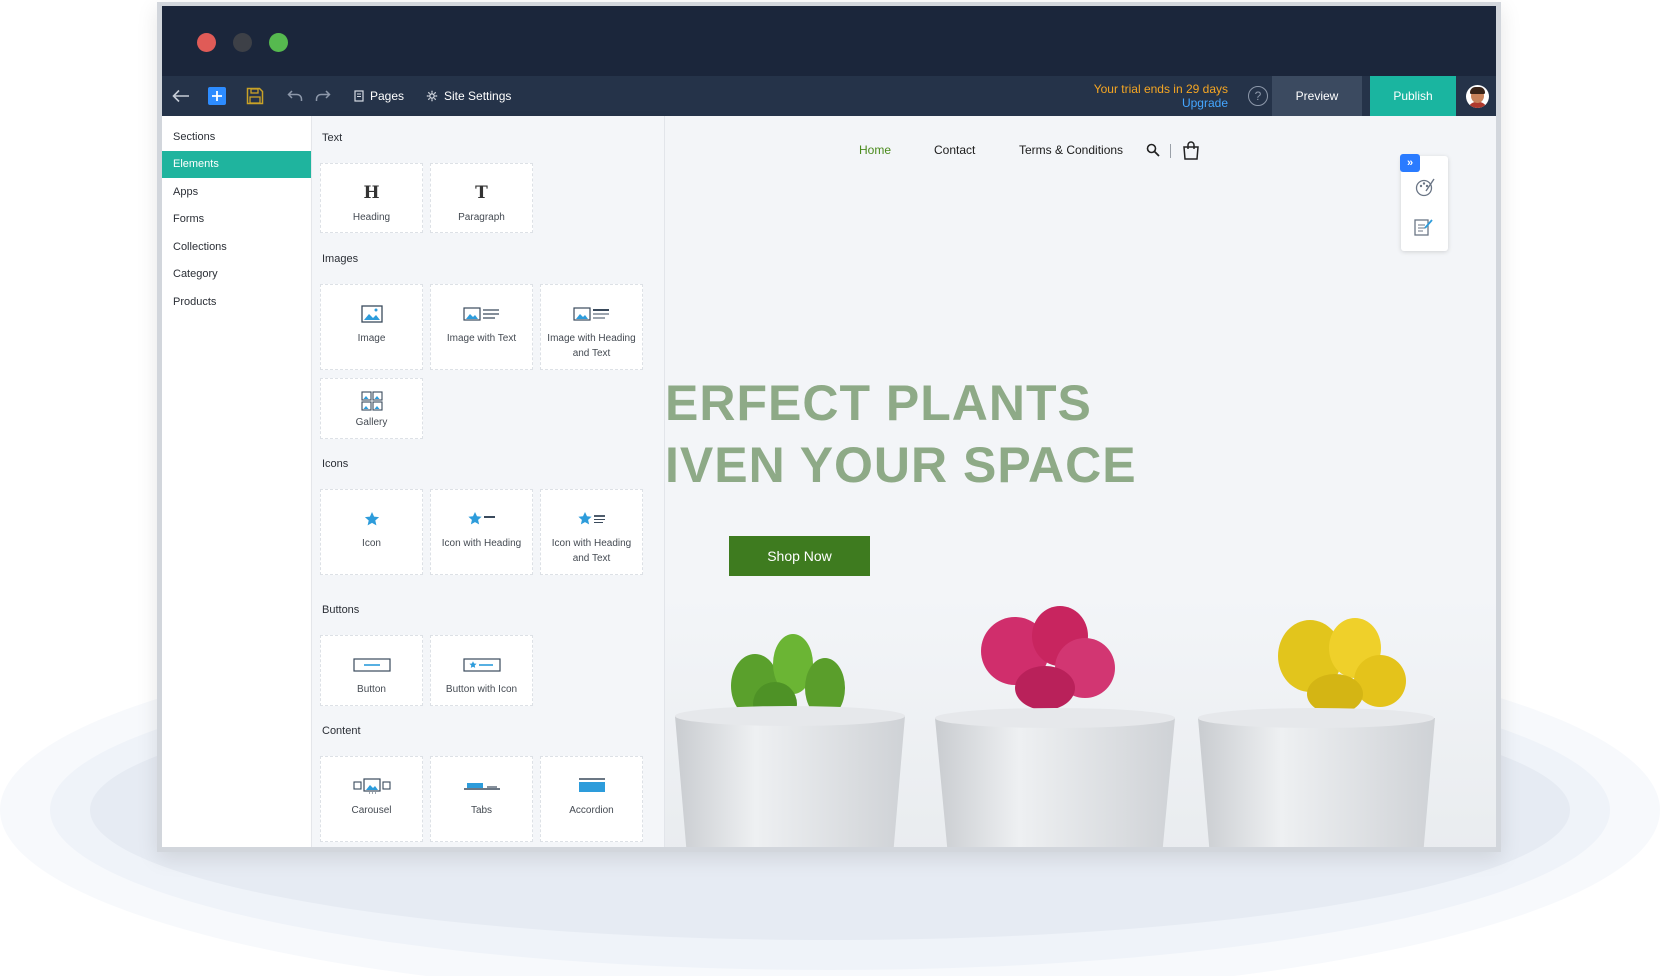 This screenshot has height=976, width=1660. What do you see at coordinates (335, 464) in the screenshot?
I see `section-title-icons: Icons` at bounding box center [335, 464].